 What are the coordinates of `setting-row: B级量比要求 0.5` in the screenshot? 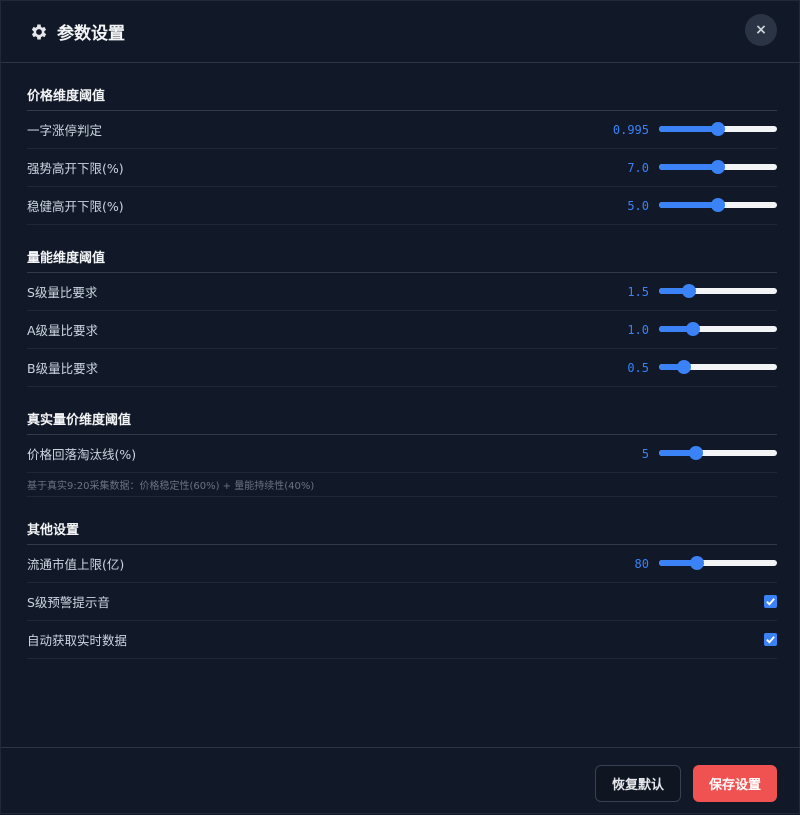 It's located at (402, 368).